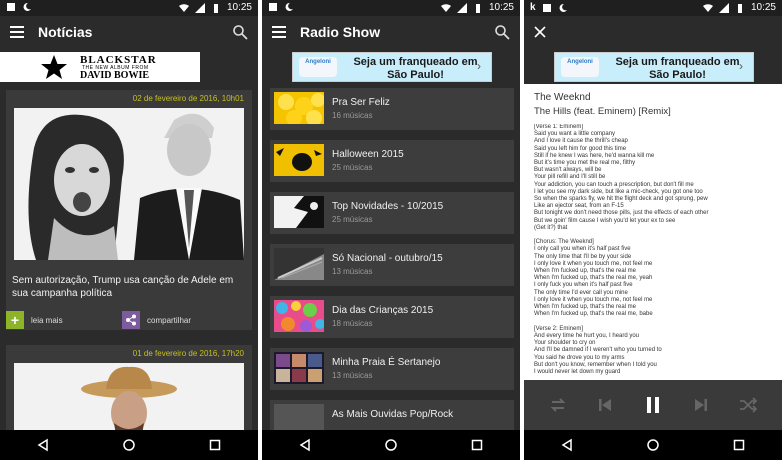 This screenshot has width=782, height=460. I want to click on playlist-name: Dia das Crianças 2015, so click(383, 310).